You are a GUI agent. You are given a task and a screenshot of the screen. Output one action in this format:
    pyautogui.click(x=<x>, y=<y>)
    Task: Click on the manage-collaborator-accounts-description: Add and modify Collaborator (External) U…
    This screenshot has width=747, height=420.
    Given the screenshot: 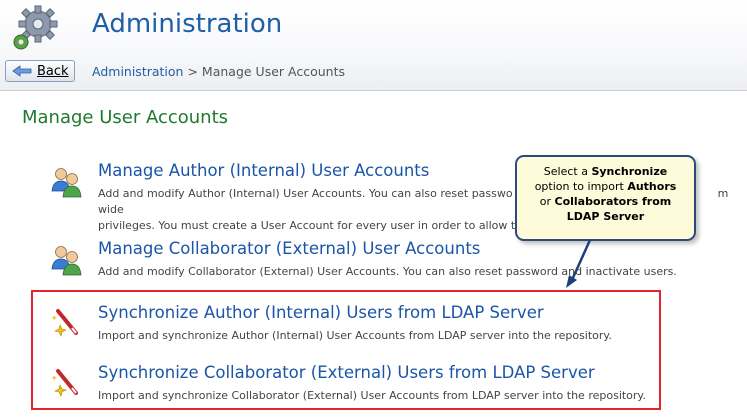 What is the action you would take?
    pyautogui.click(x=387, y=271)
    